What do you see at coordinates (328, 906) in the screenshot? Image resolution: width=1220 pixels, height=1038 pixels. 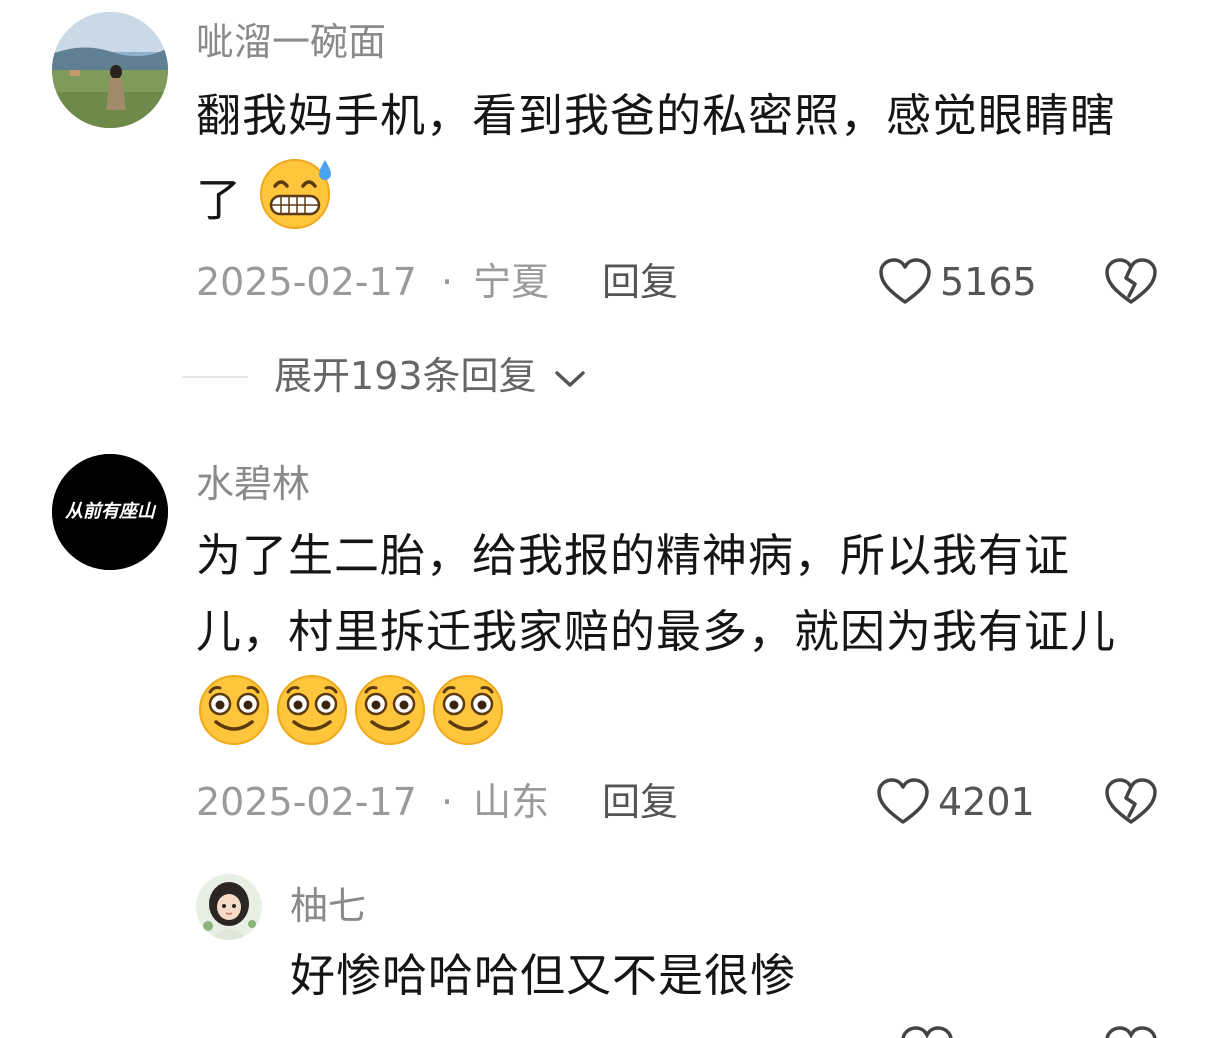 I see `username: 柚七` at bounding box center [328, 906].